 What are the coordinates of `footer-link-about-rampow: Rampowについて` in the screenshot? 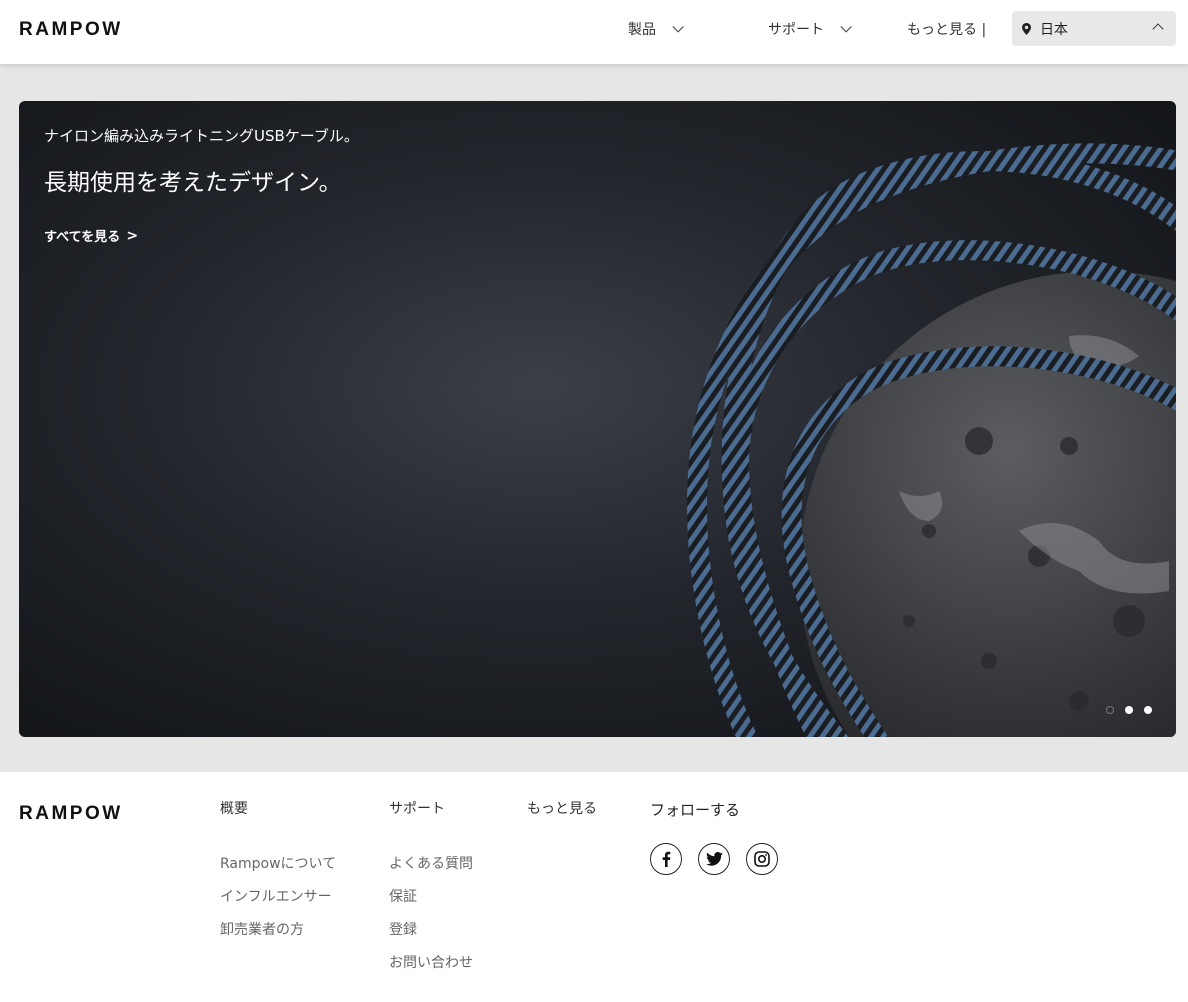 It's located at (278, 864).